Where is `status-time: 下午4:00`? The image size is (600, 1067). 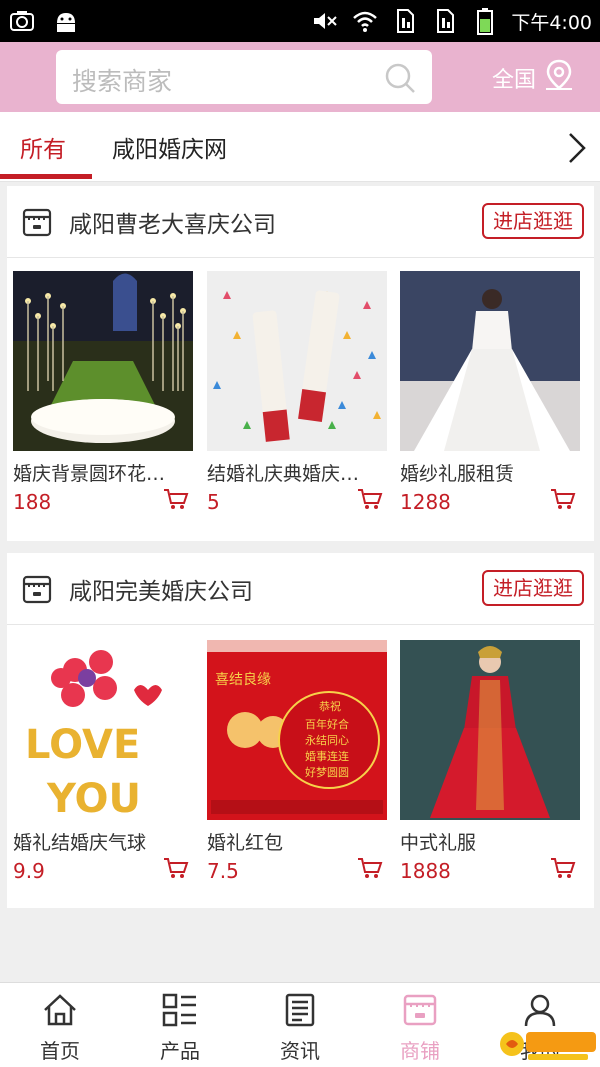 status-time: 下午4:00 is located at coordinates (551, 22).